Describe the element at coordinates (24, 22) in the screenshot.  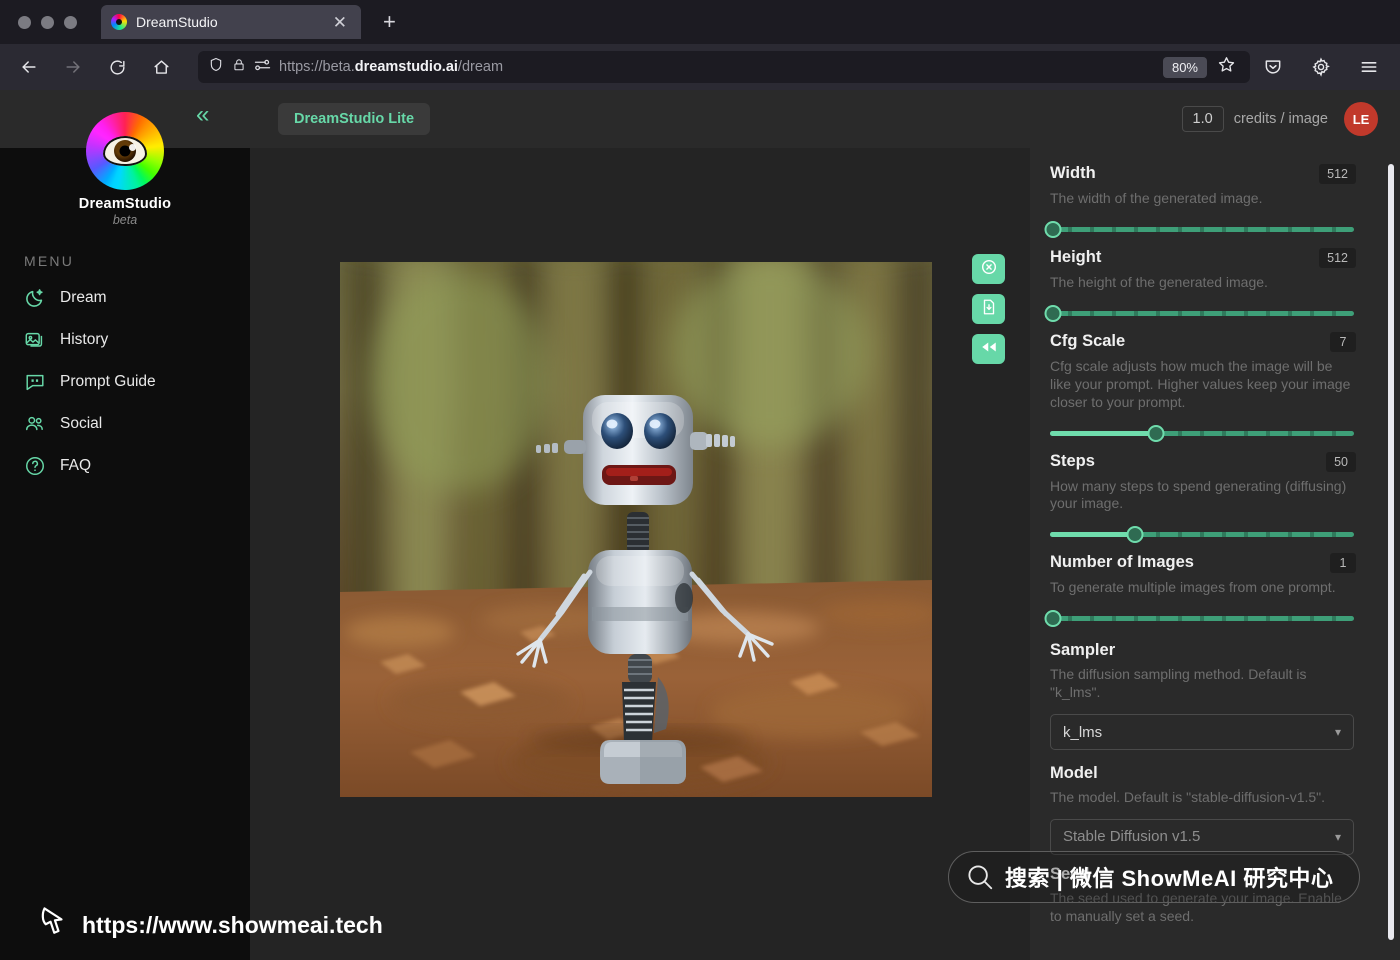
I see `window-close-button` at that location.